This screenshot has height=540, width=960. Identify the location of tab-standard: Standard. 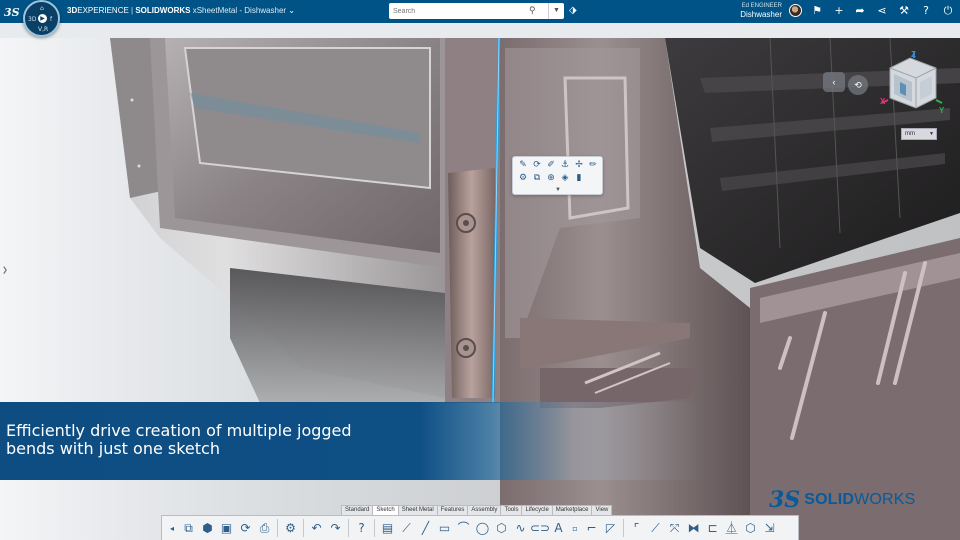
(357, 510).